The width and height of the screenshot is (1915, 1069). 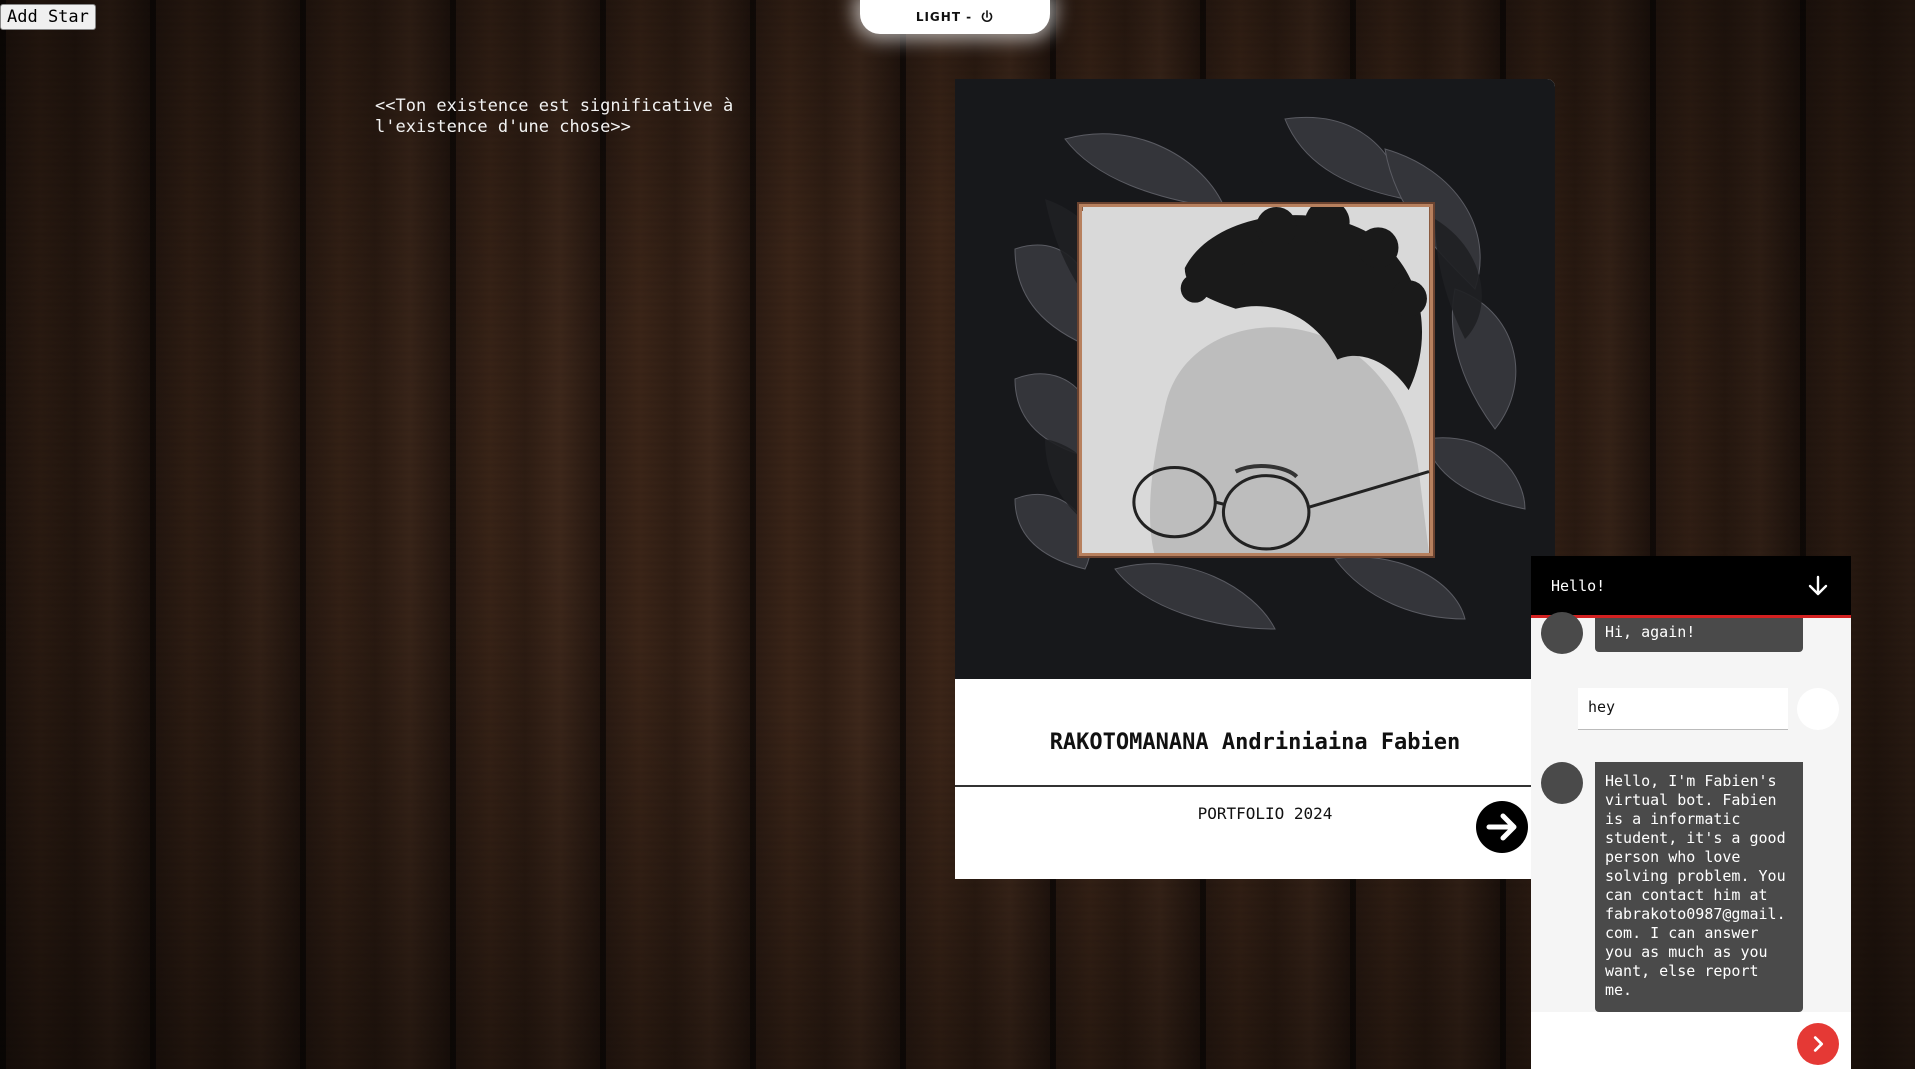 I want to click on next-button, so click(x=1502, y=827).